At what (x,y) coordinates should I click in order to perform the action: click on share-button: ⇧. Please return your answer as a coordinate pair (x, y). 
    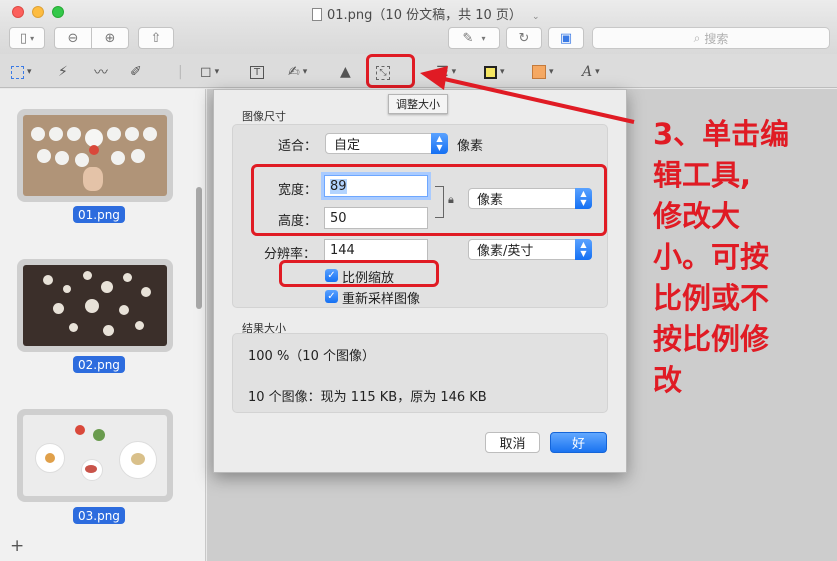
    Looking at the image, I should click on (156, 38).